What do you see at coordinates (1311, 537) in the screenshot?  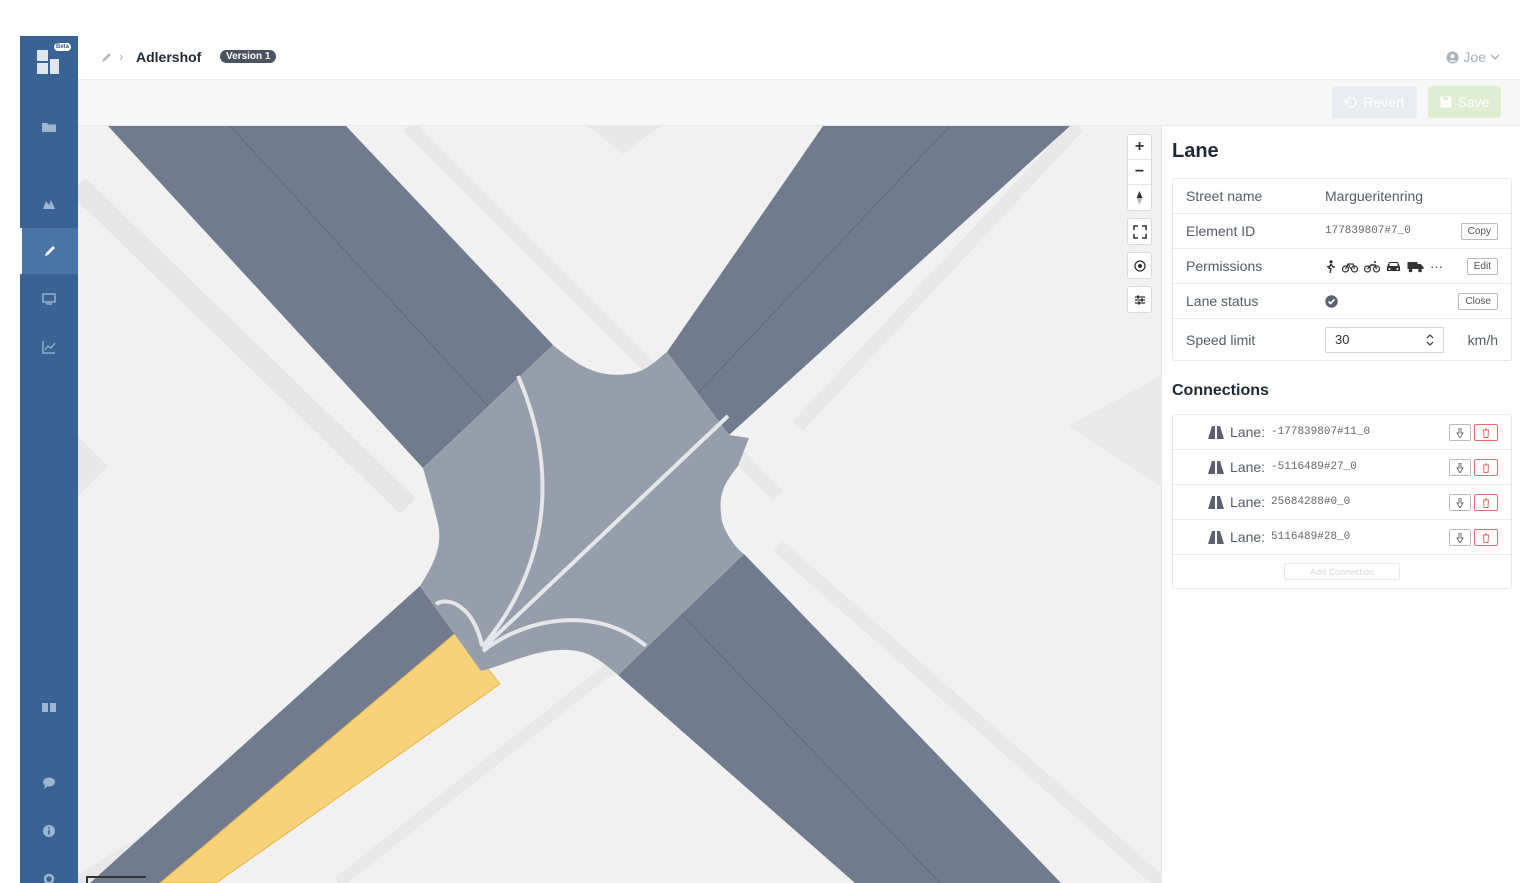 I see `connection-id: 5116489#28_0` at bounding box center [1311, 537].